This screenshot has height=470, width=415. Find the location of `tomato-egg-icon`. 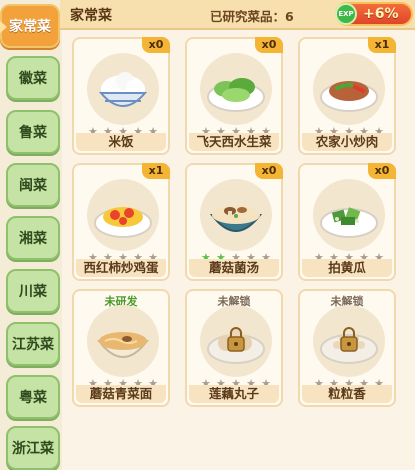

tomato-egg-icon is located at coordinates (123, 222).